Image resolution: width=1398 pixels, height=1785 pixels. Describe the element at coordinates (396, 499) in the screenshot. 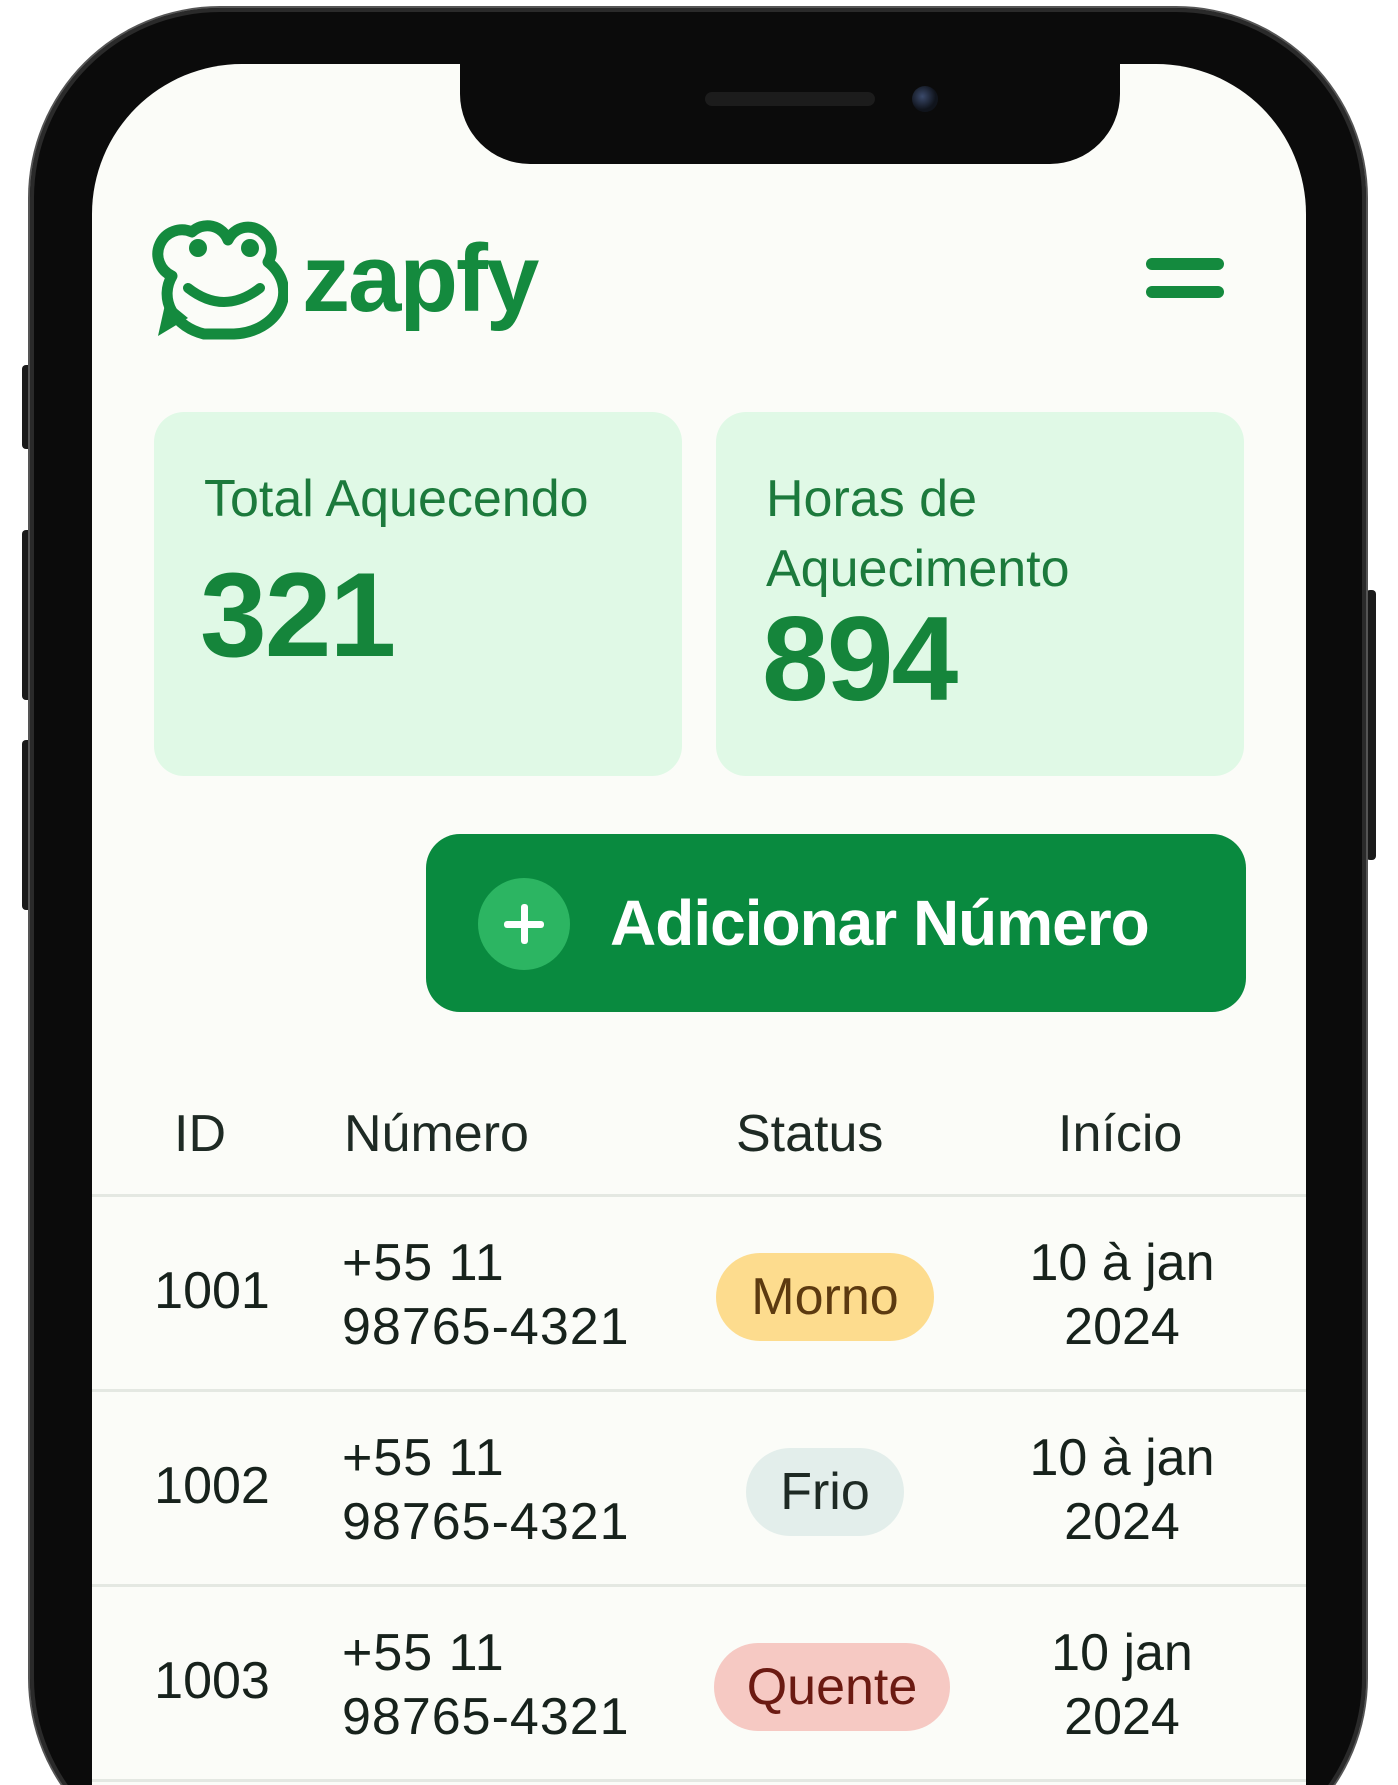

I see `stat-label: Total Aquecendo` at that location.